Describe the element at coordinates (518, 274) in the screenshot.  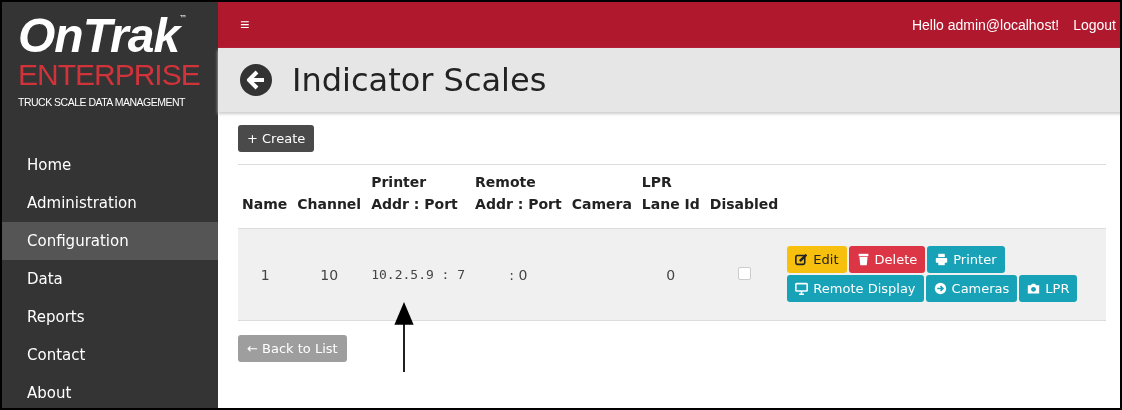
I see `table-cell: : 0` at that location.